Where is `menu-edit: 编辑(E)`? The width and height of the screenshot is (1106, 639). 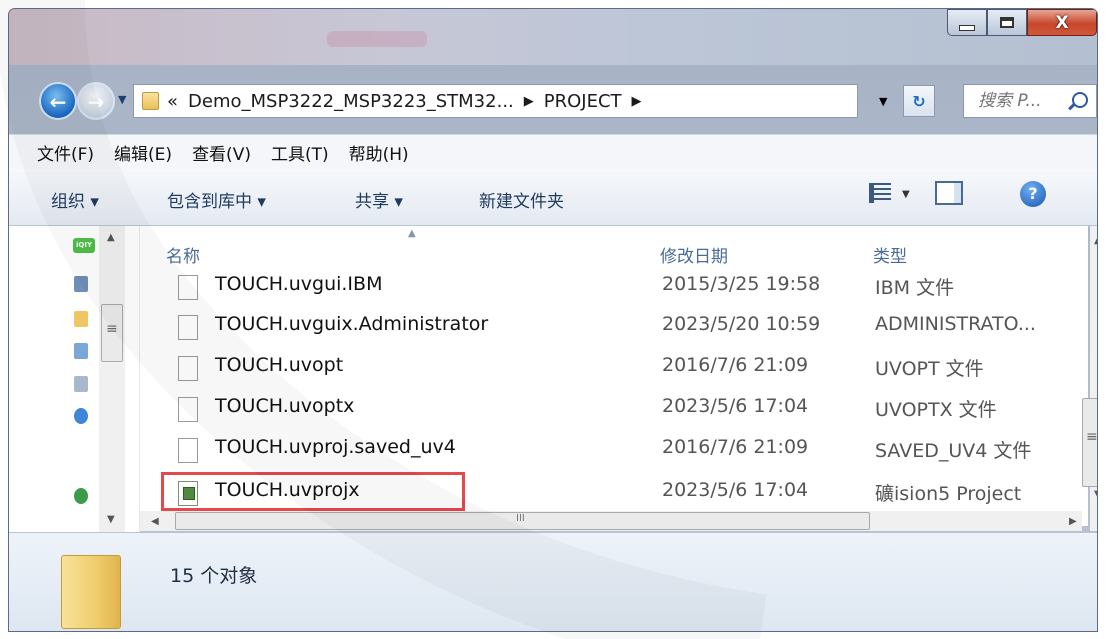
menu-edit: 编辑(E) is located at coordinates (143, 152).